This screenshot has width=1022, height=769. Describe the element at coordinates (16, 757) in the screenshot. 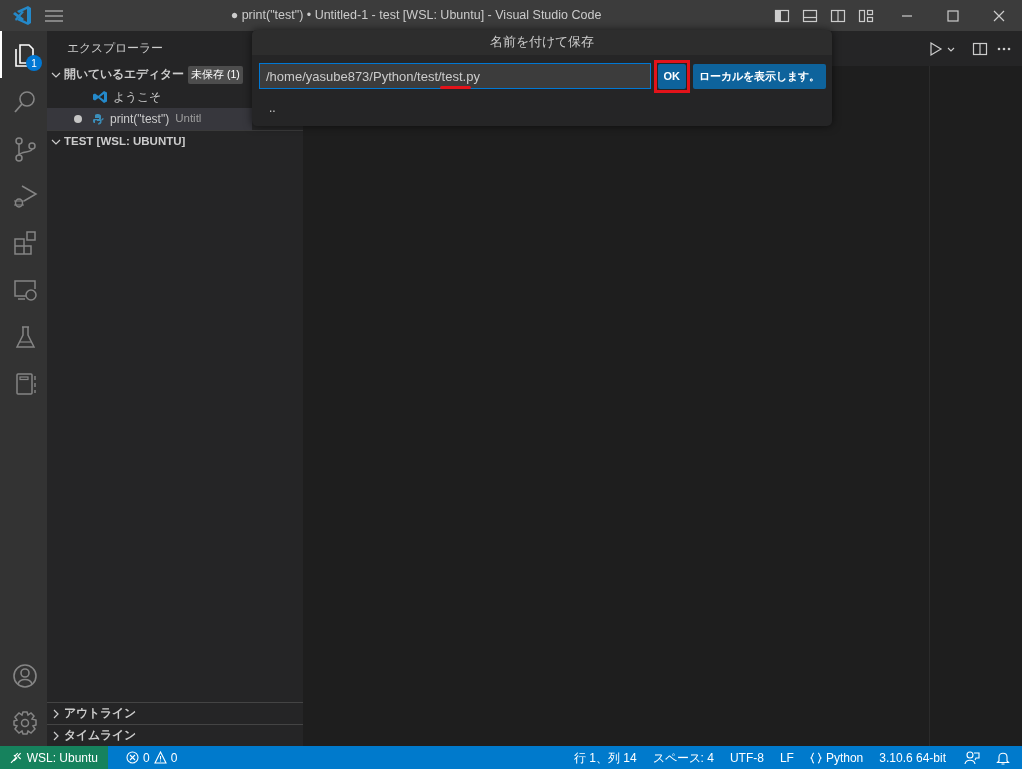

I see `remote-icon` at that location.